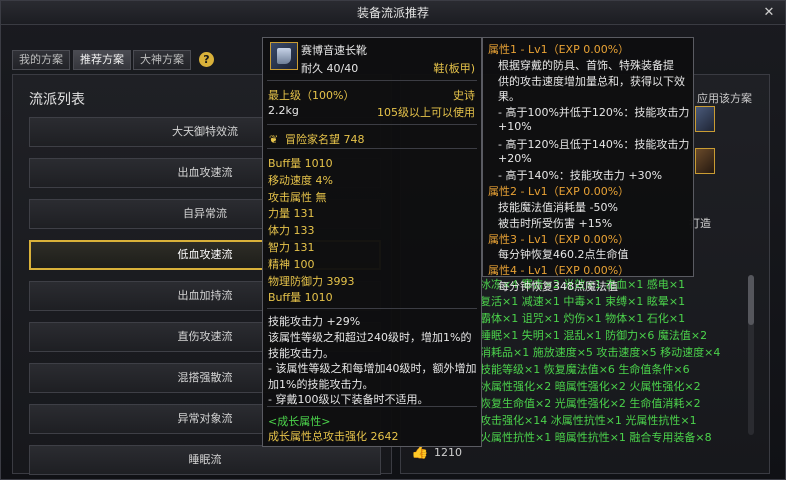 This screenshot has width=786, height=480. What do you see at coordinates (291, 231) in the screenshot?
I see `item-stat: 体力 133` at bounding box center [291, 231].